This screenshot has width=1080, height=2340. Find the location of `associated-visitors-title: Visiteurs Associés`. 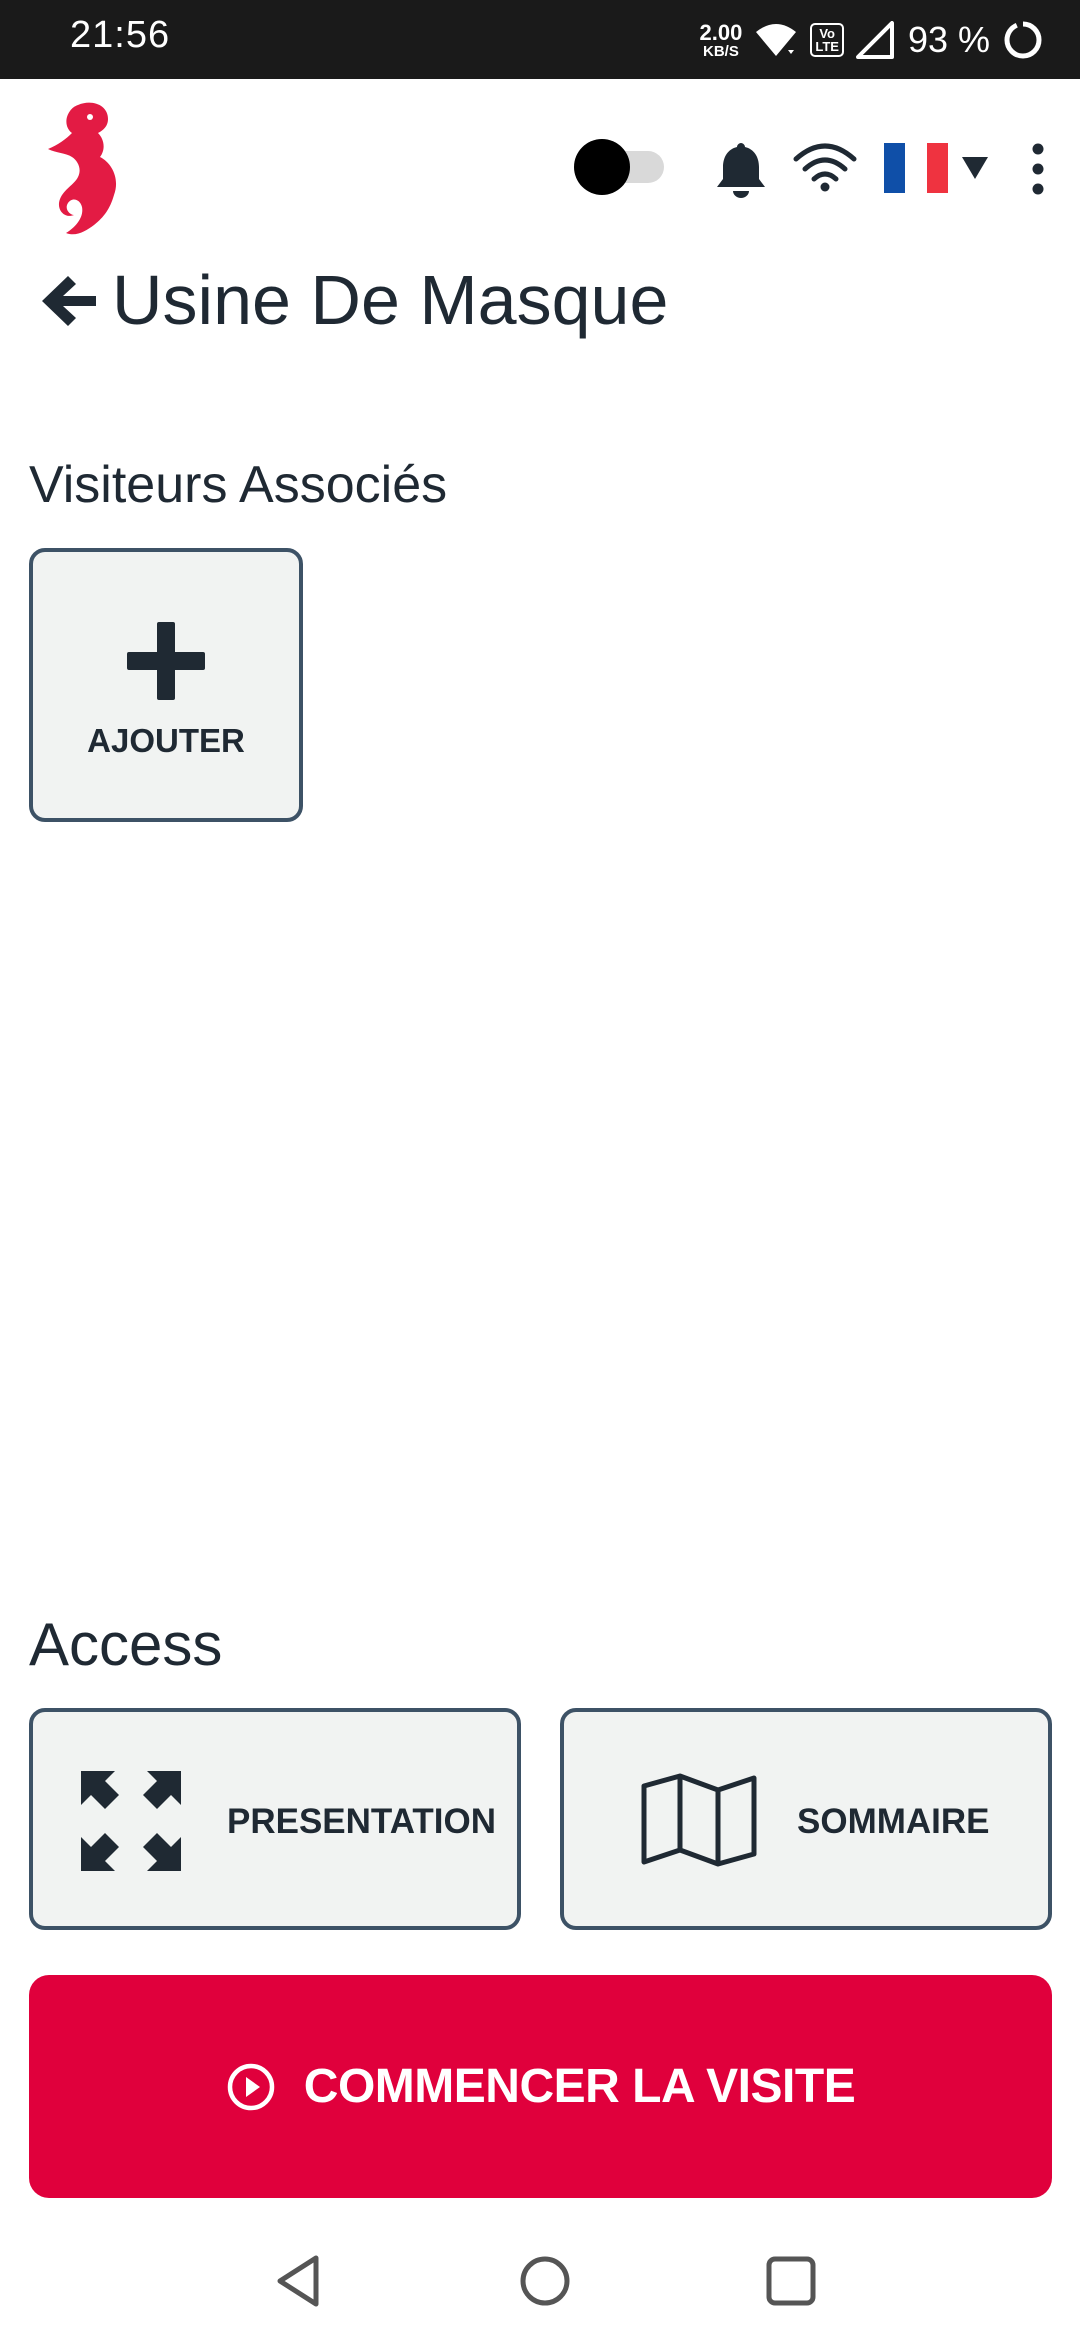

associated-visitors-title: Visiteurs Associés is located at coordinates (238, 485).